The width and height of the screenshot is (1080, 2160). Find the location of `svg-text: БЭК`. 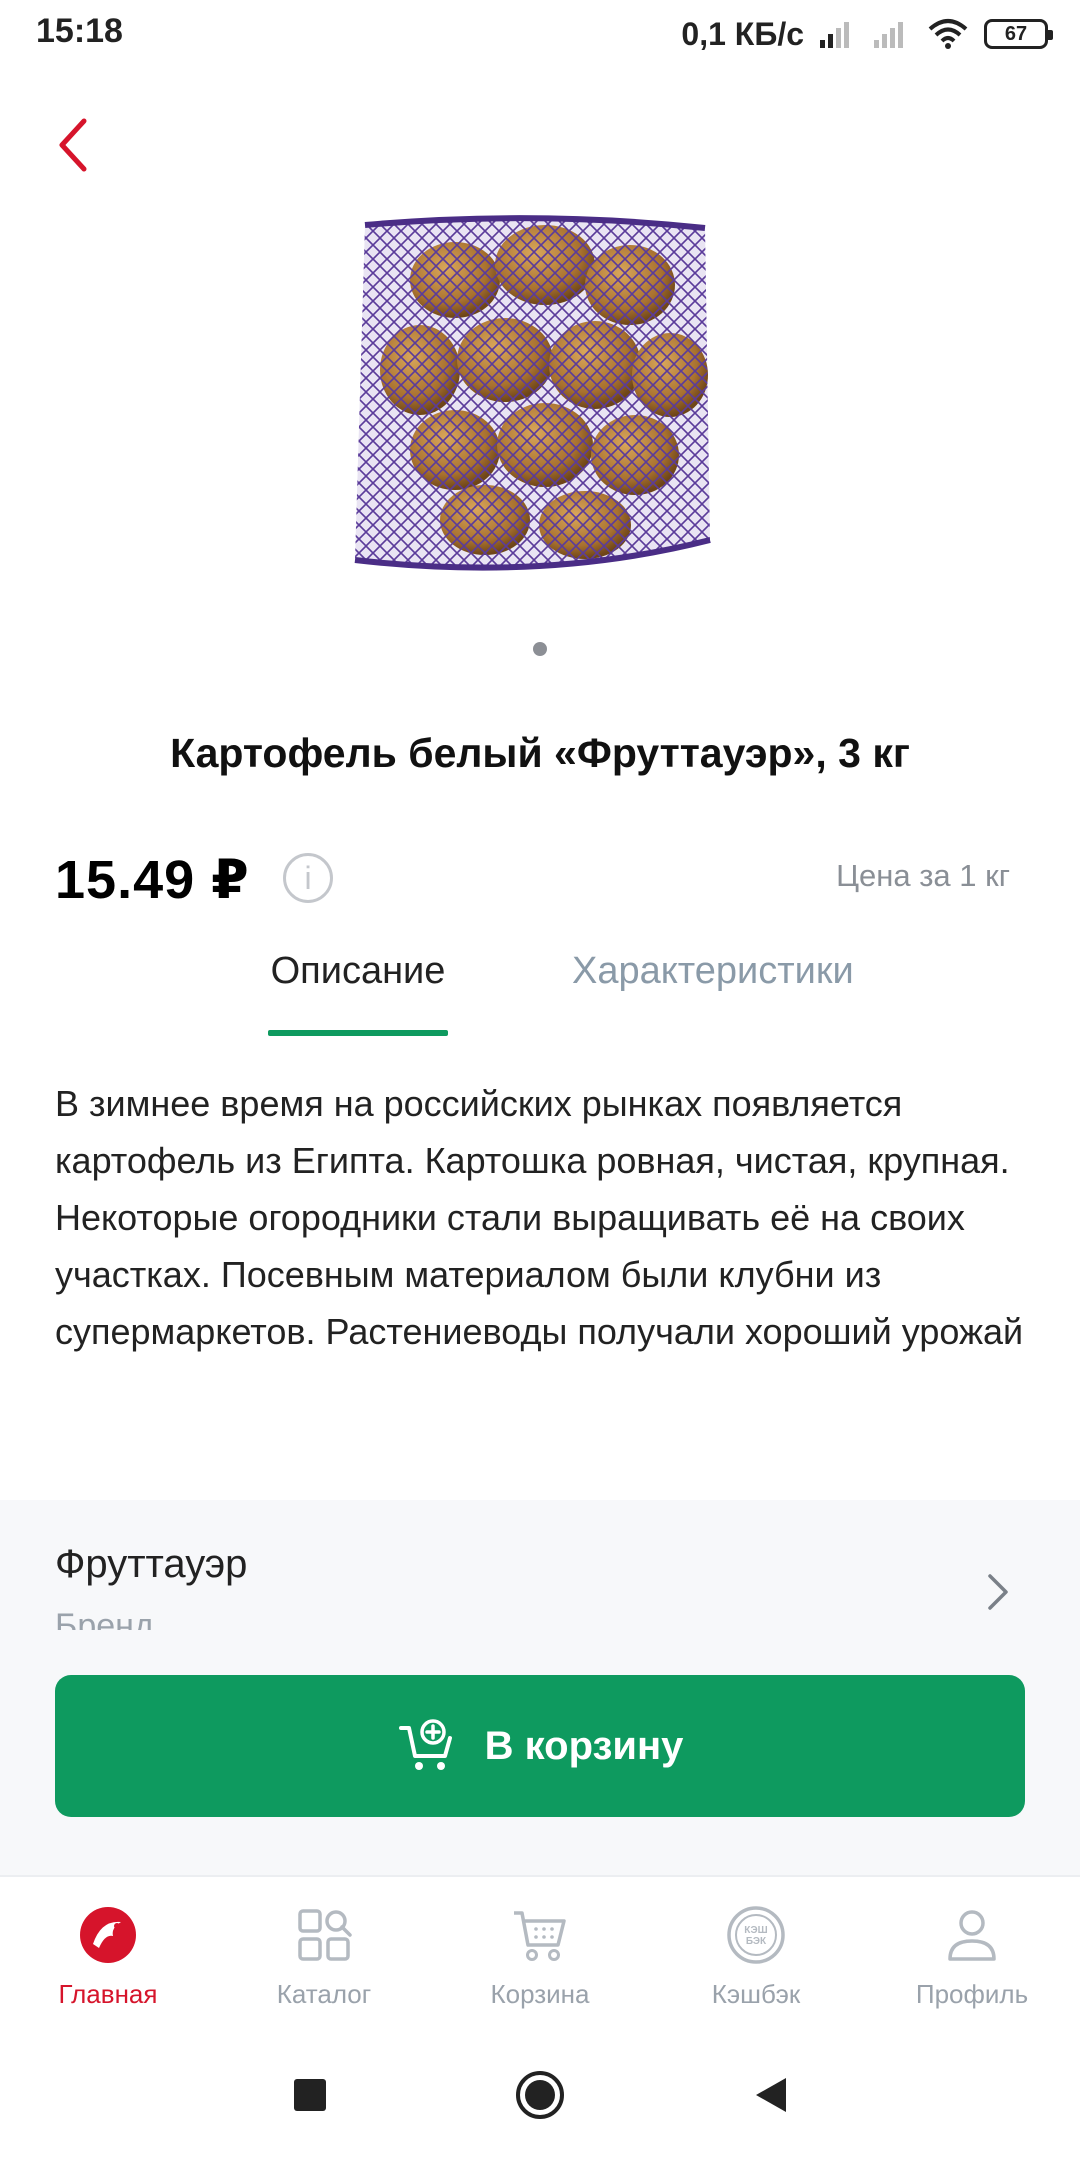

svg-text: БЭК is located at coordinates (756, 1941).